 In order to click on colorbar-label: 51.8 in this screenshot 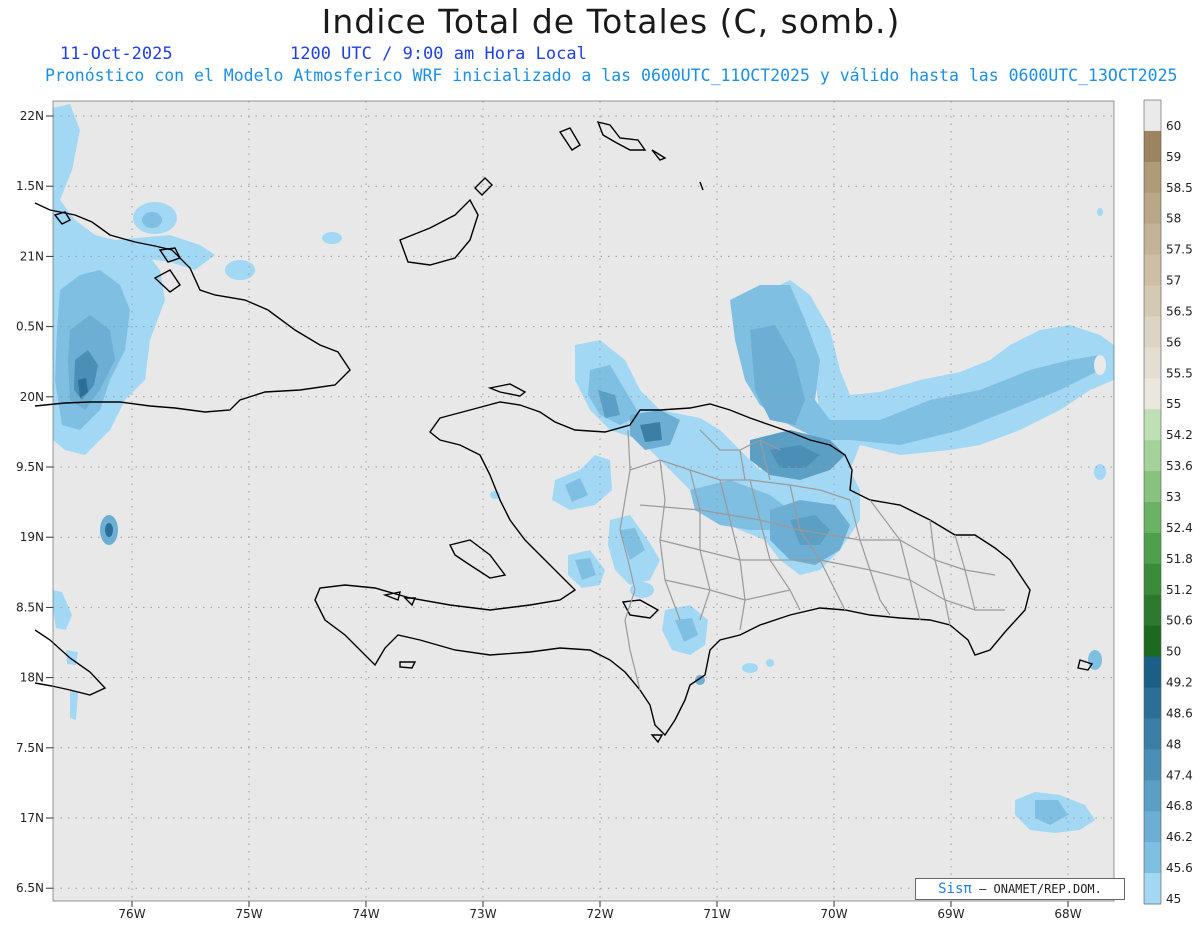, I will do `click(1179, 559)`.